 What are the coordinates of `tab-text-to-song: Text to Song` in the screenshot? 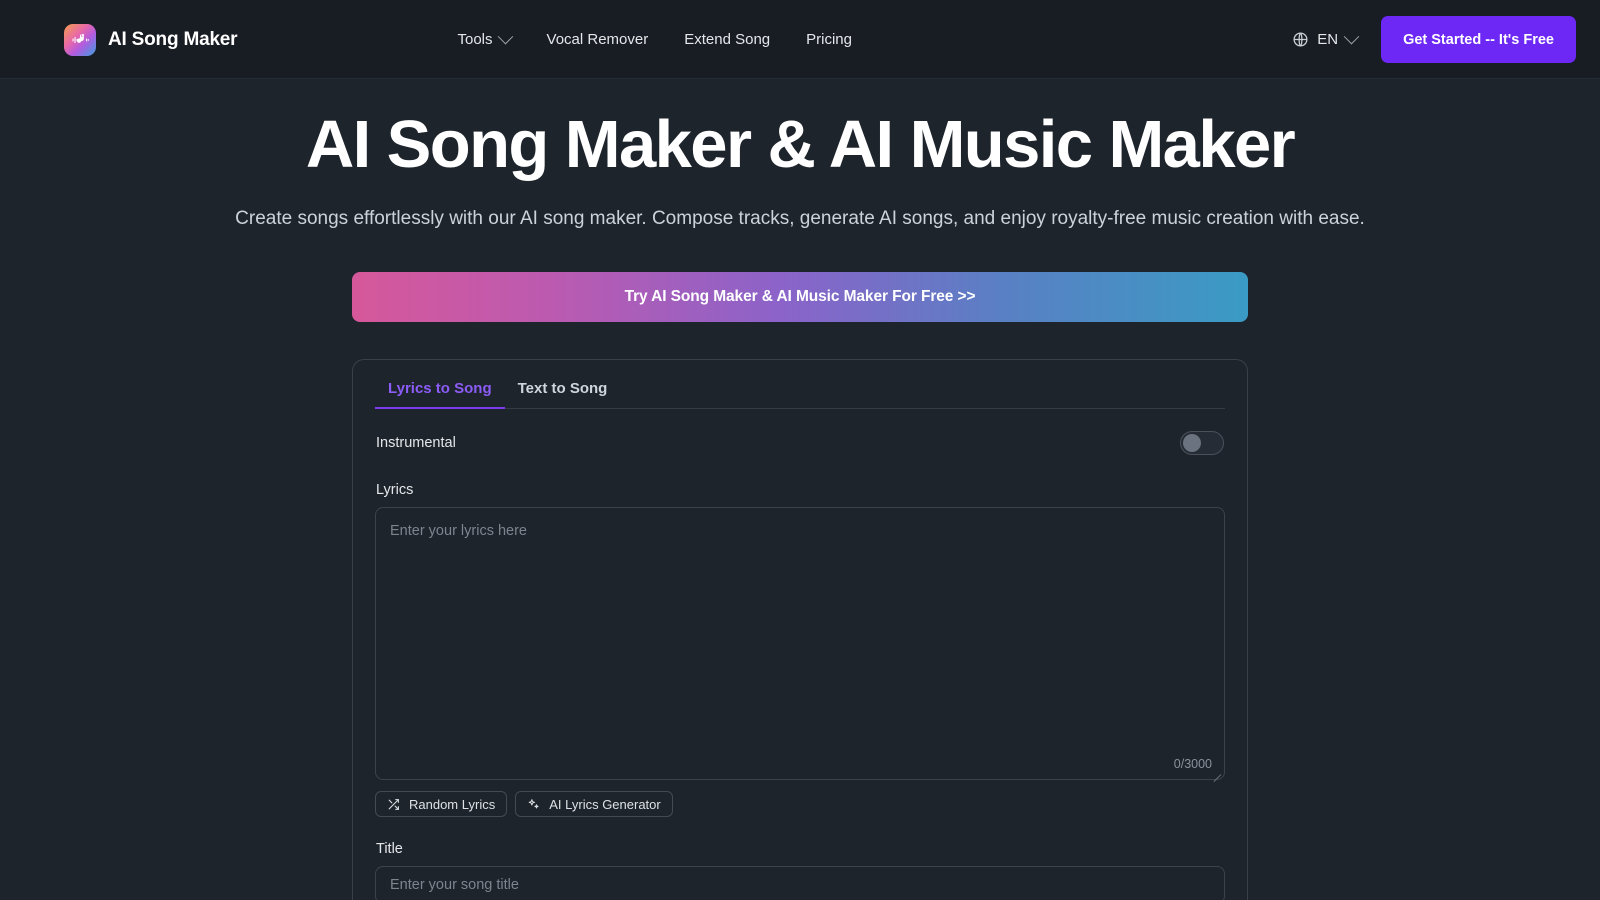 It's located at (563, 394).